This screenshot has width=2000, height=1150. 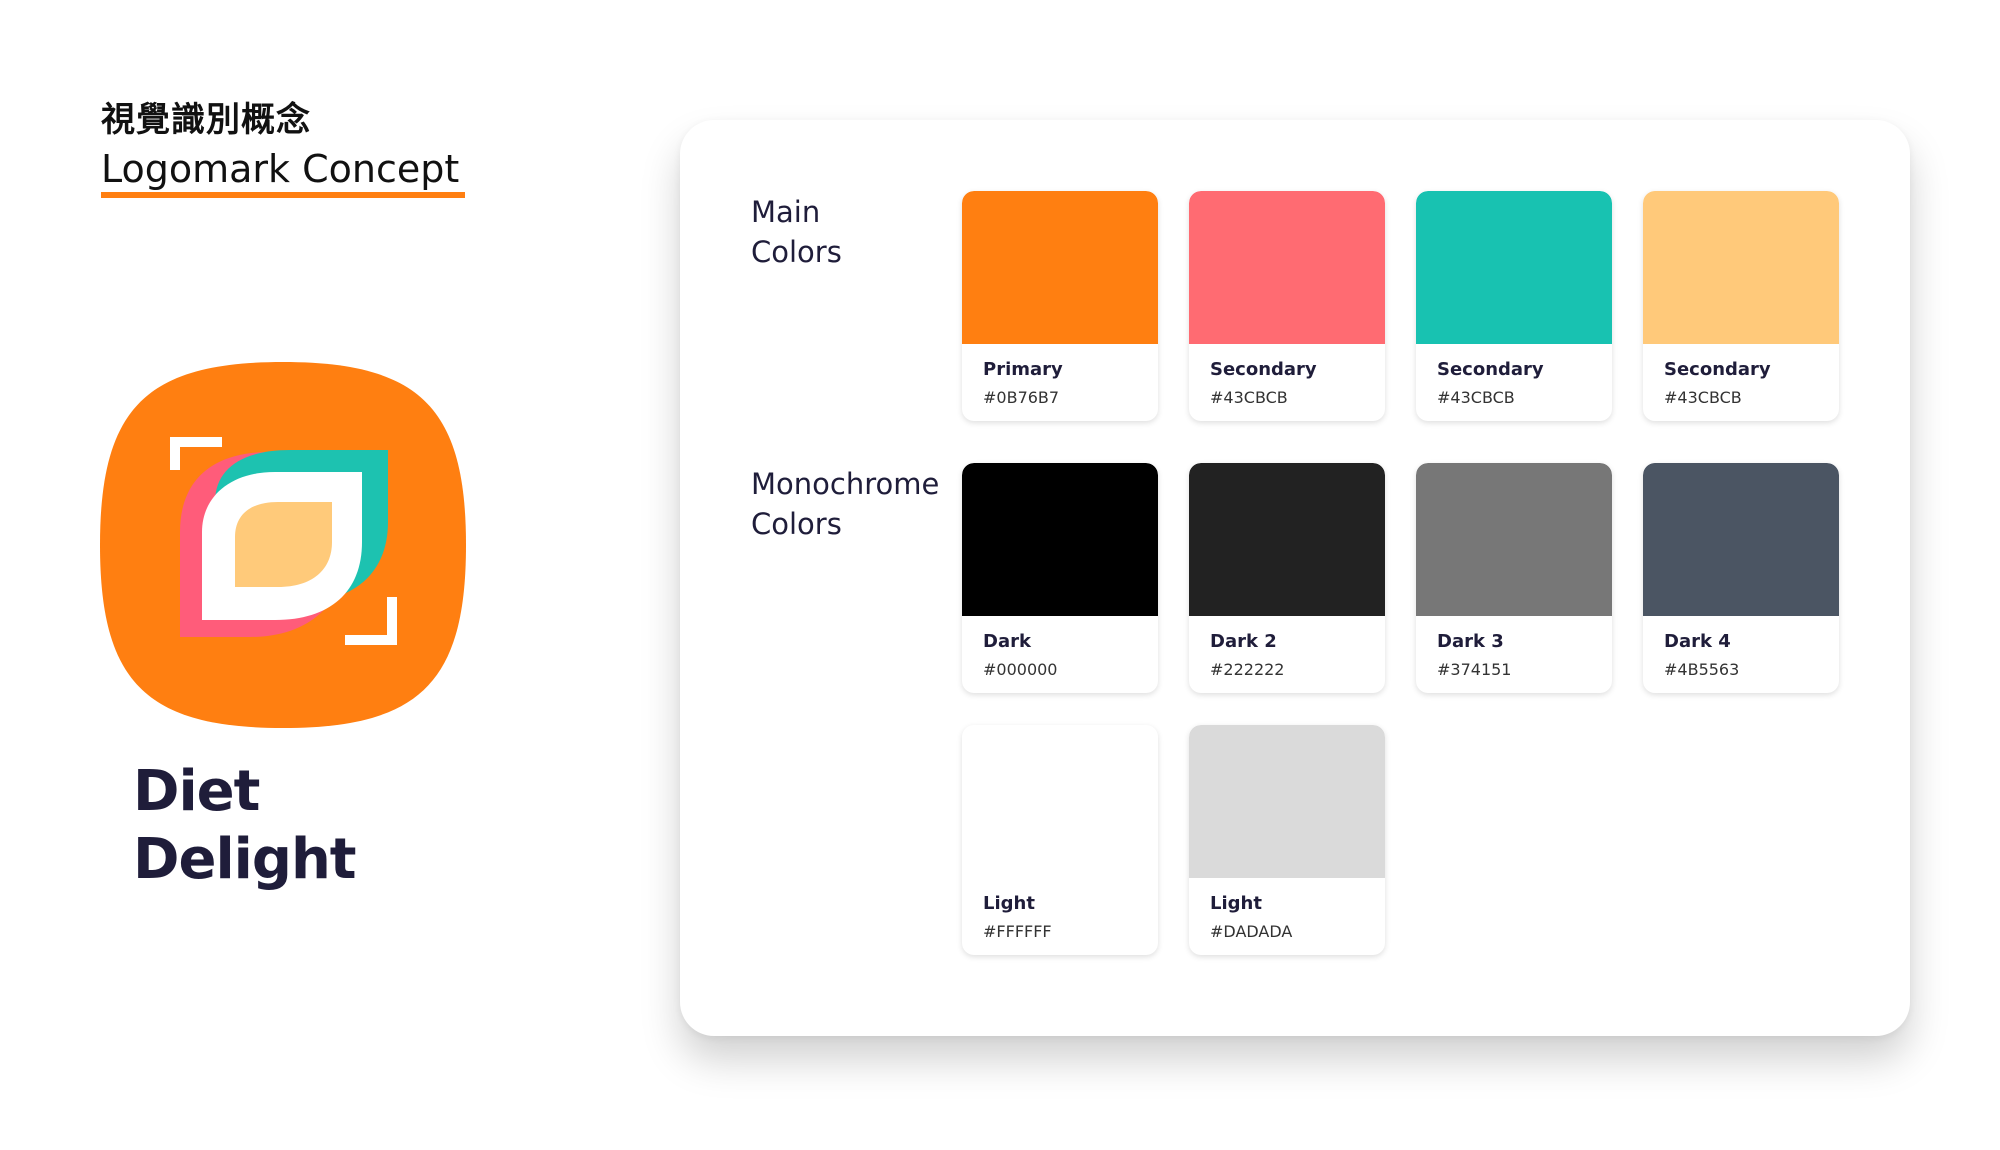 I want to click on title-chinese: 視覺識別概念, so click(x=206, y=120).